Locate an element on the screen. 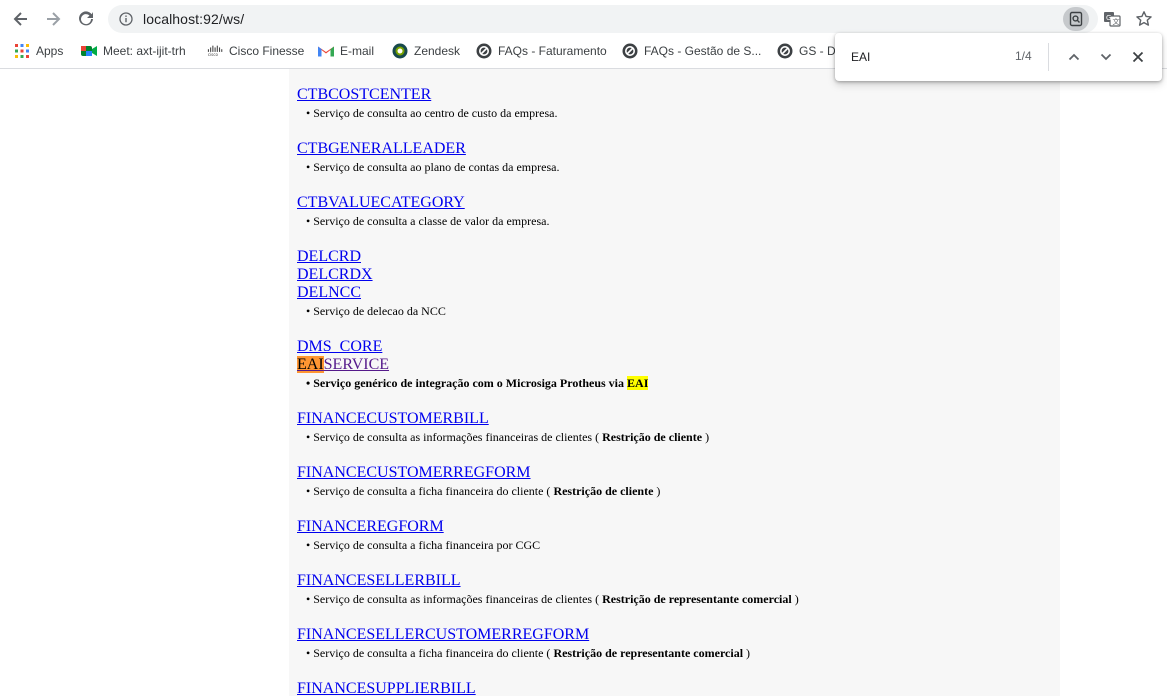 Image resolution: width=1167 pixels, height=696 pixels. bookmark-star-button is located at coordinates (1144, 19).